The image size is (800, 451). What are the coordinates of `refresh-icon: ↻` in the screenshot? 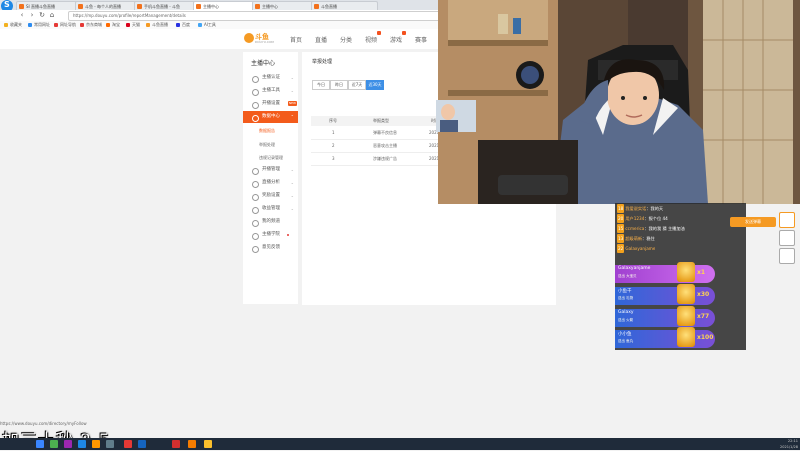 It's located at (42, 15).